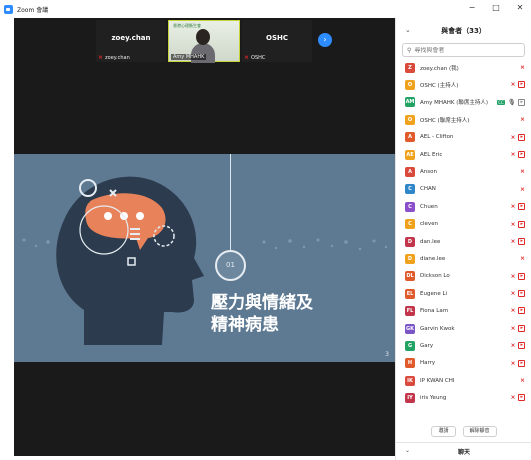 This screenshot has height=460, width=531. I want to click on unmute-all-button: 解除靜音, so click(479, 431).